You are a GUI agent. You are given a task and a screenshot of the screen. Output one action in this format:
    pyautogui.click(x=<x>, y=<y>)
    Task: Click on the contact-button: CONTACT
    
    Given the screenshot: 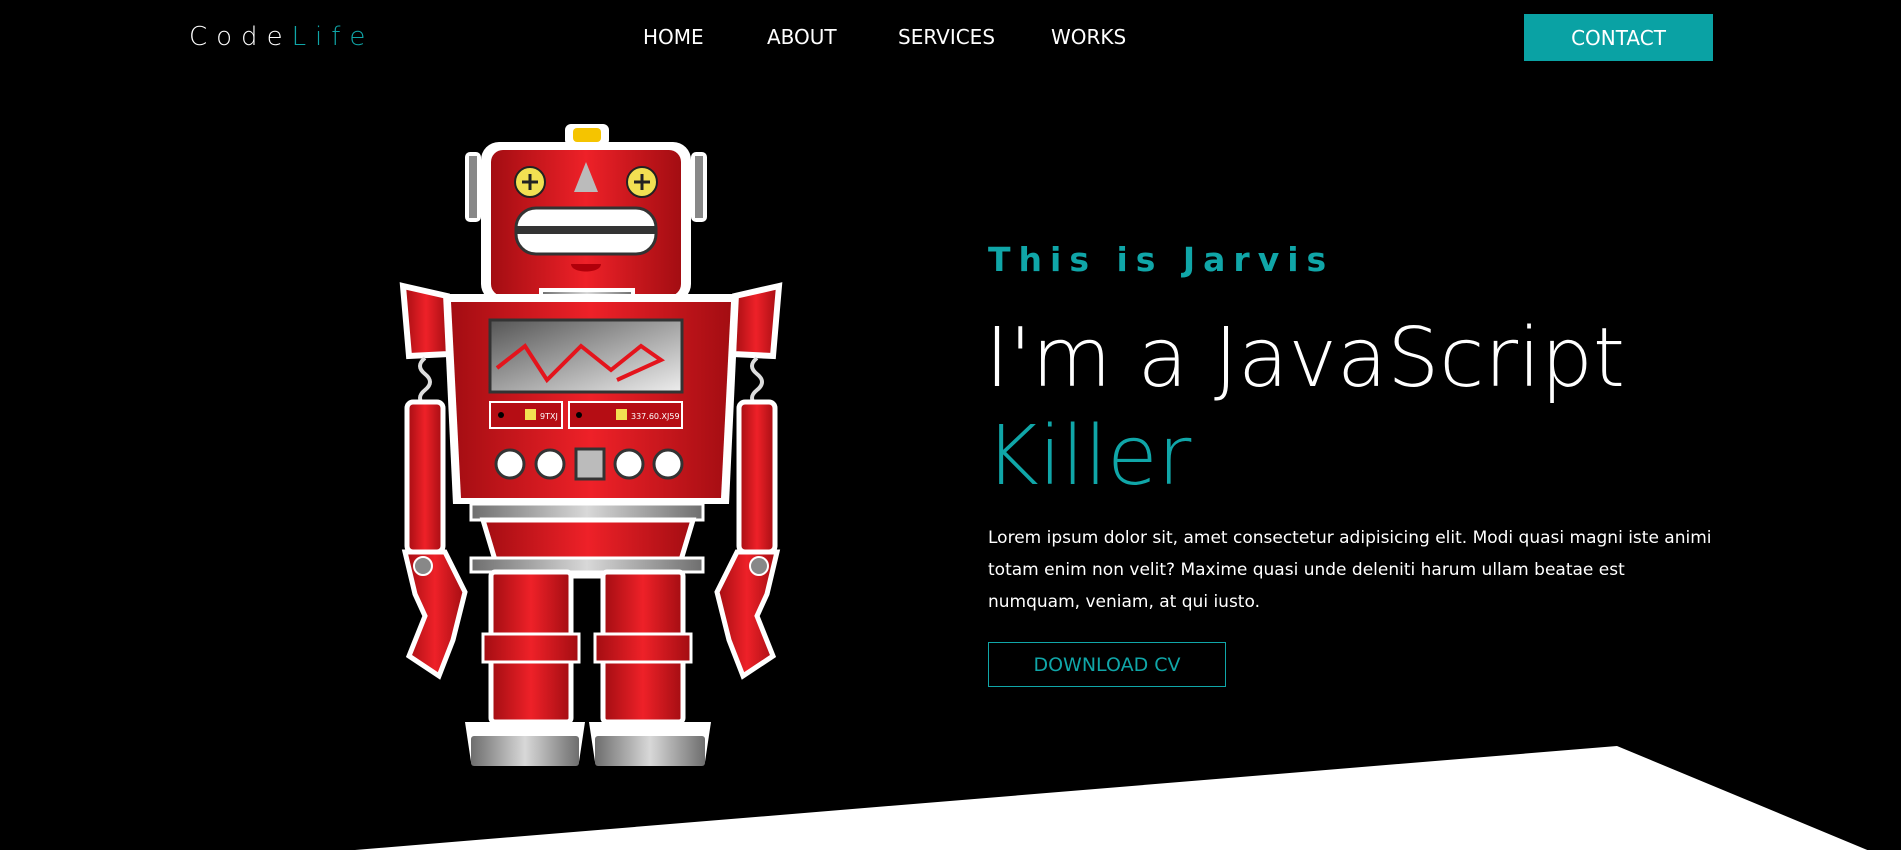 What is the action you would take?
    pyautogui.click(x=1618, y=37)
    